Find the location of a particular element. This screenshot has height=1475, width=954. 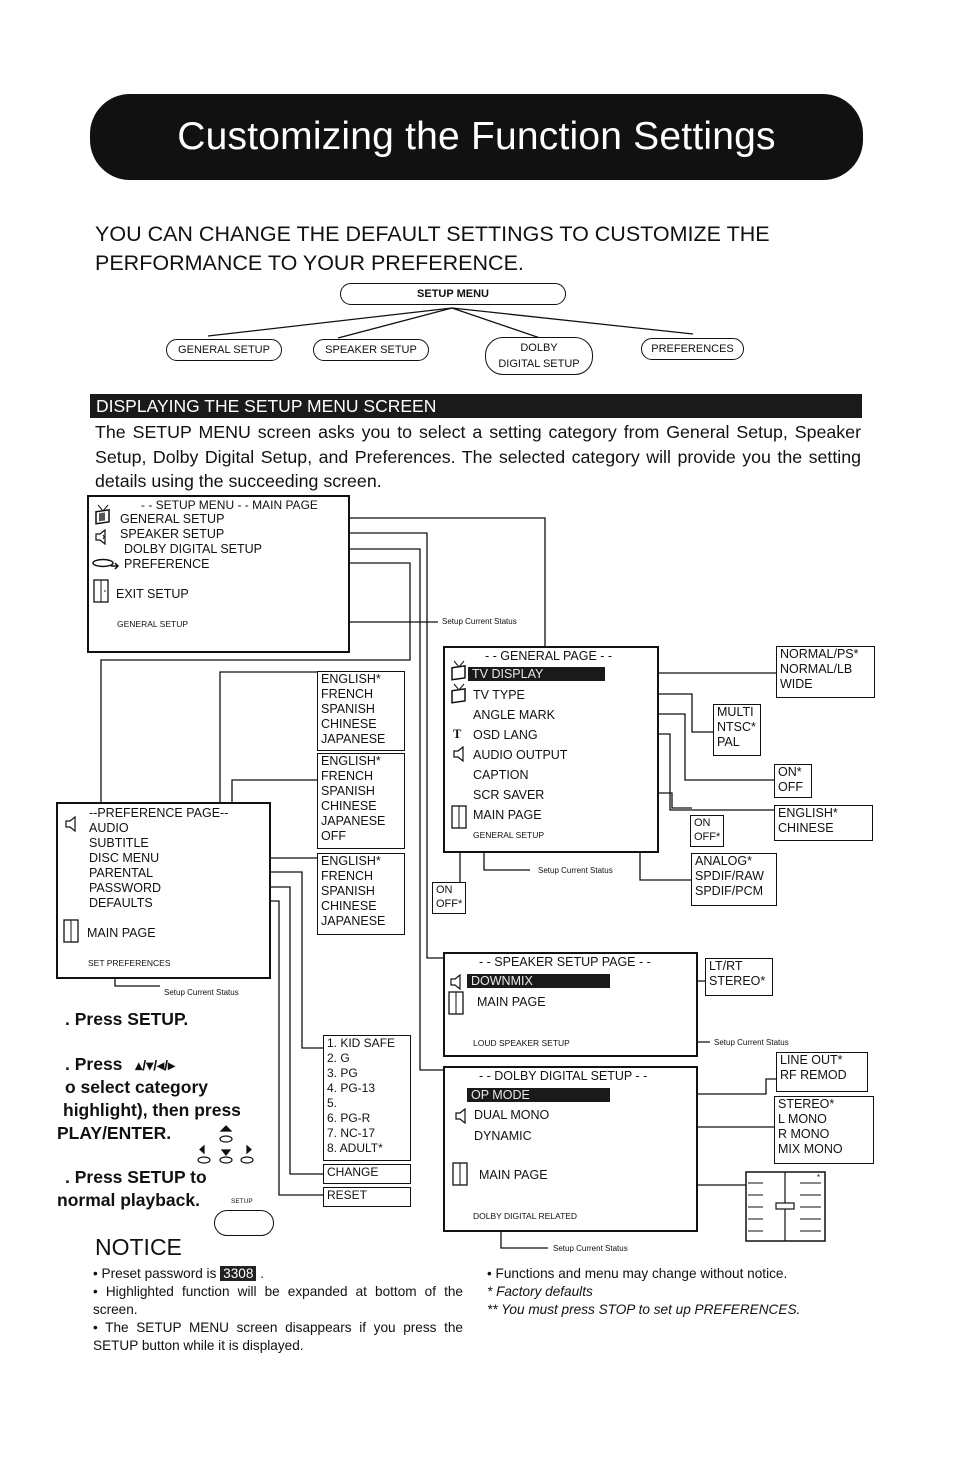

dolby-item-op-mode: OP MODE is located at coordinates (538, 1095).